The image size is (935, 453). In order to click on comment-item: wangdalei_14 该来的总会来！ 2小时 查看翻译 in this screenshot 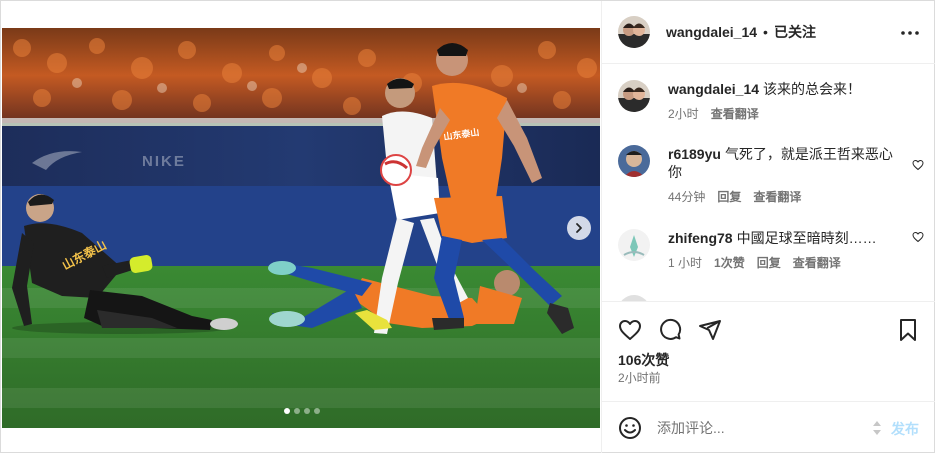, I will do `click(771, 101)`.